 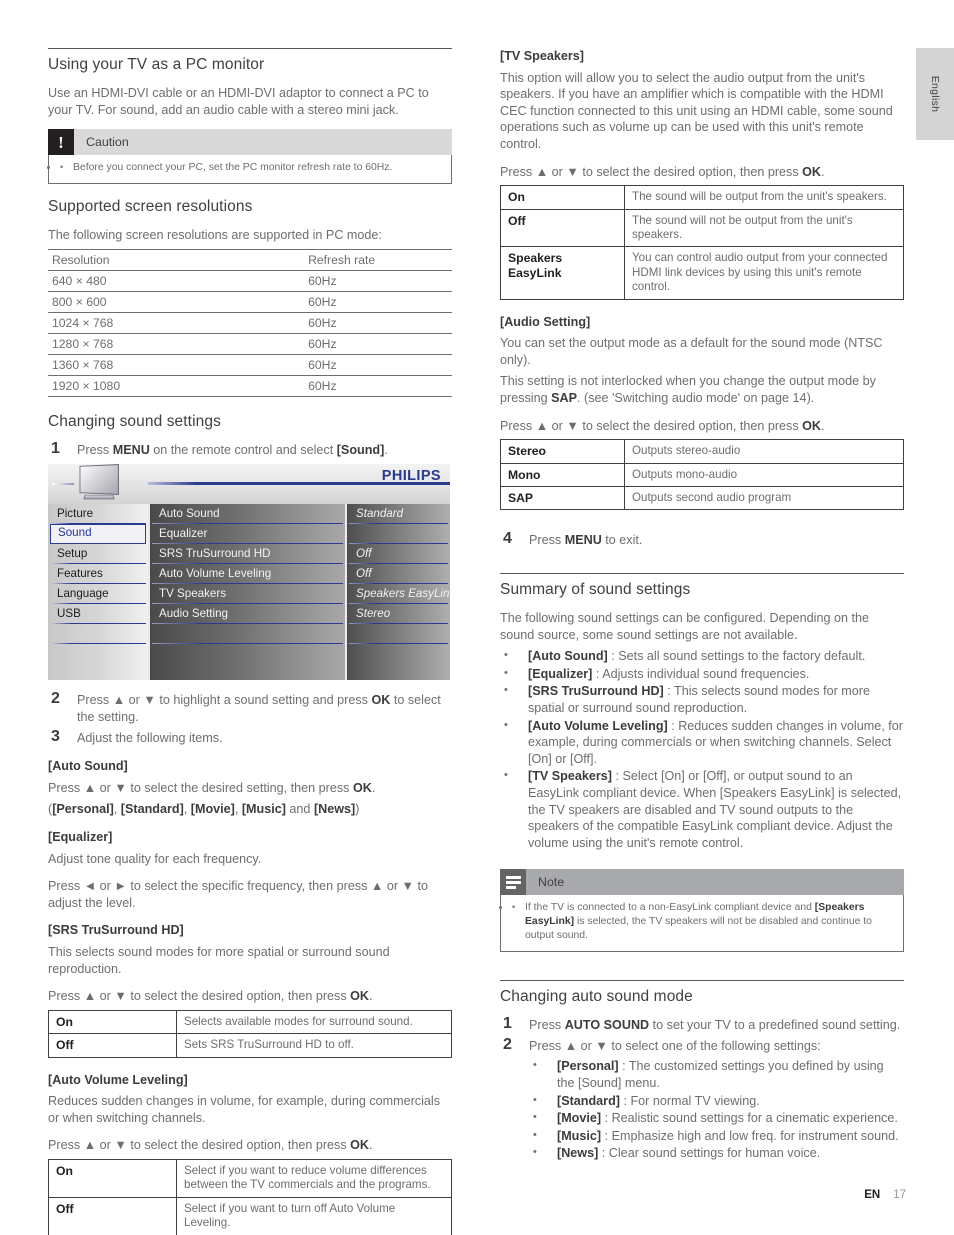 I want to click on table-row: 1920 × 1080 60Hz, so click(x=250, y=386).